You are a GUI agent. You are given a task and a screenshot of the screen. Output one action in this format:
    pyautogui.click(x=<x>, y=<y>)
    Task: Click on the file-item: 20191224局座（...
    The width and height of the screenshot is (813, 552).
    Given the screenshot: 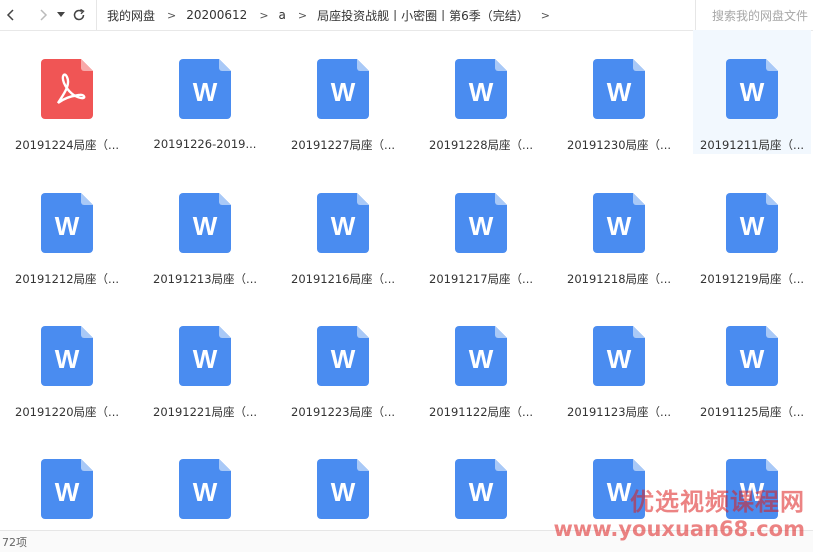 What is the action you would take?
    pyautogui.click(x=67, y=92)
    